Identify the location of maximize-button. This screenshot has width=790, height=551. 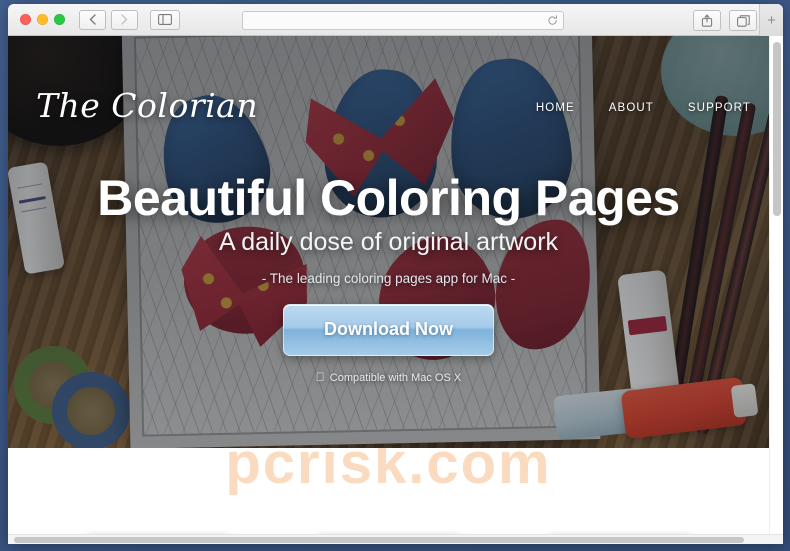
(59, 19).